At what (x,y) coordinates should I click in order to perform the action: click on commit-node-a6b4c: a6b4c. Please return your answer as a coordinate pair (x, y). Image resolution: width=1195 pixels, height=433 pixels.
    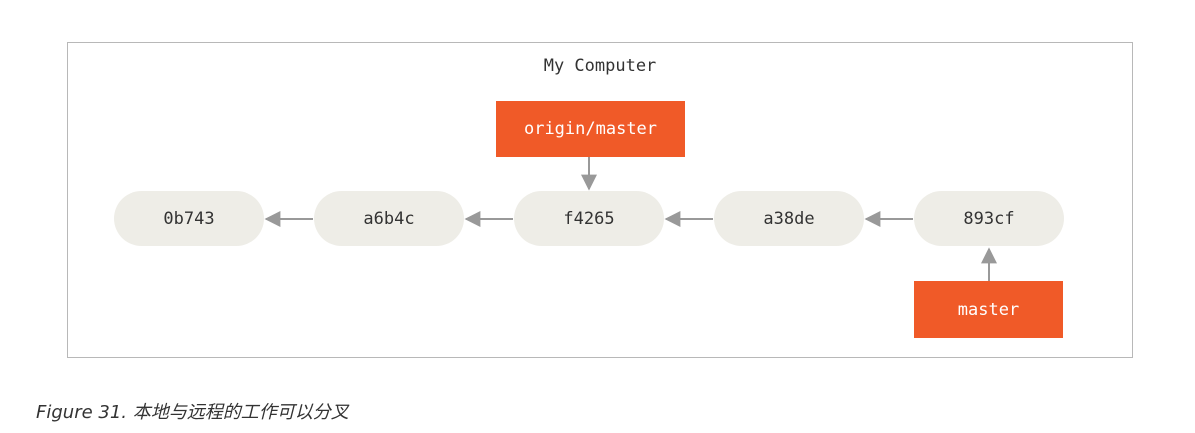
    Looking at the image, I should click on (389, 218).